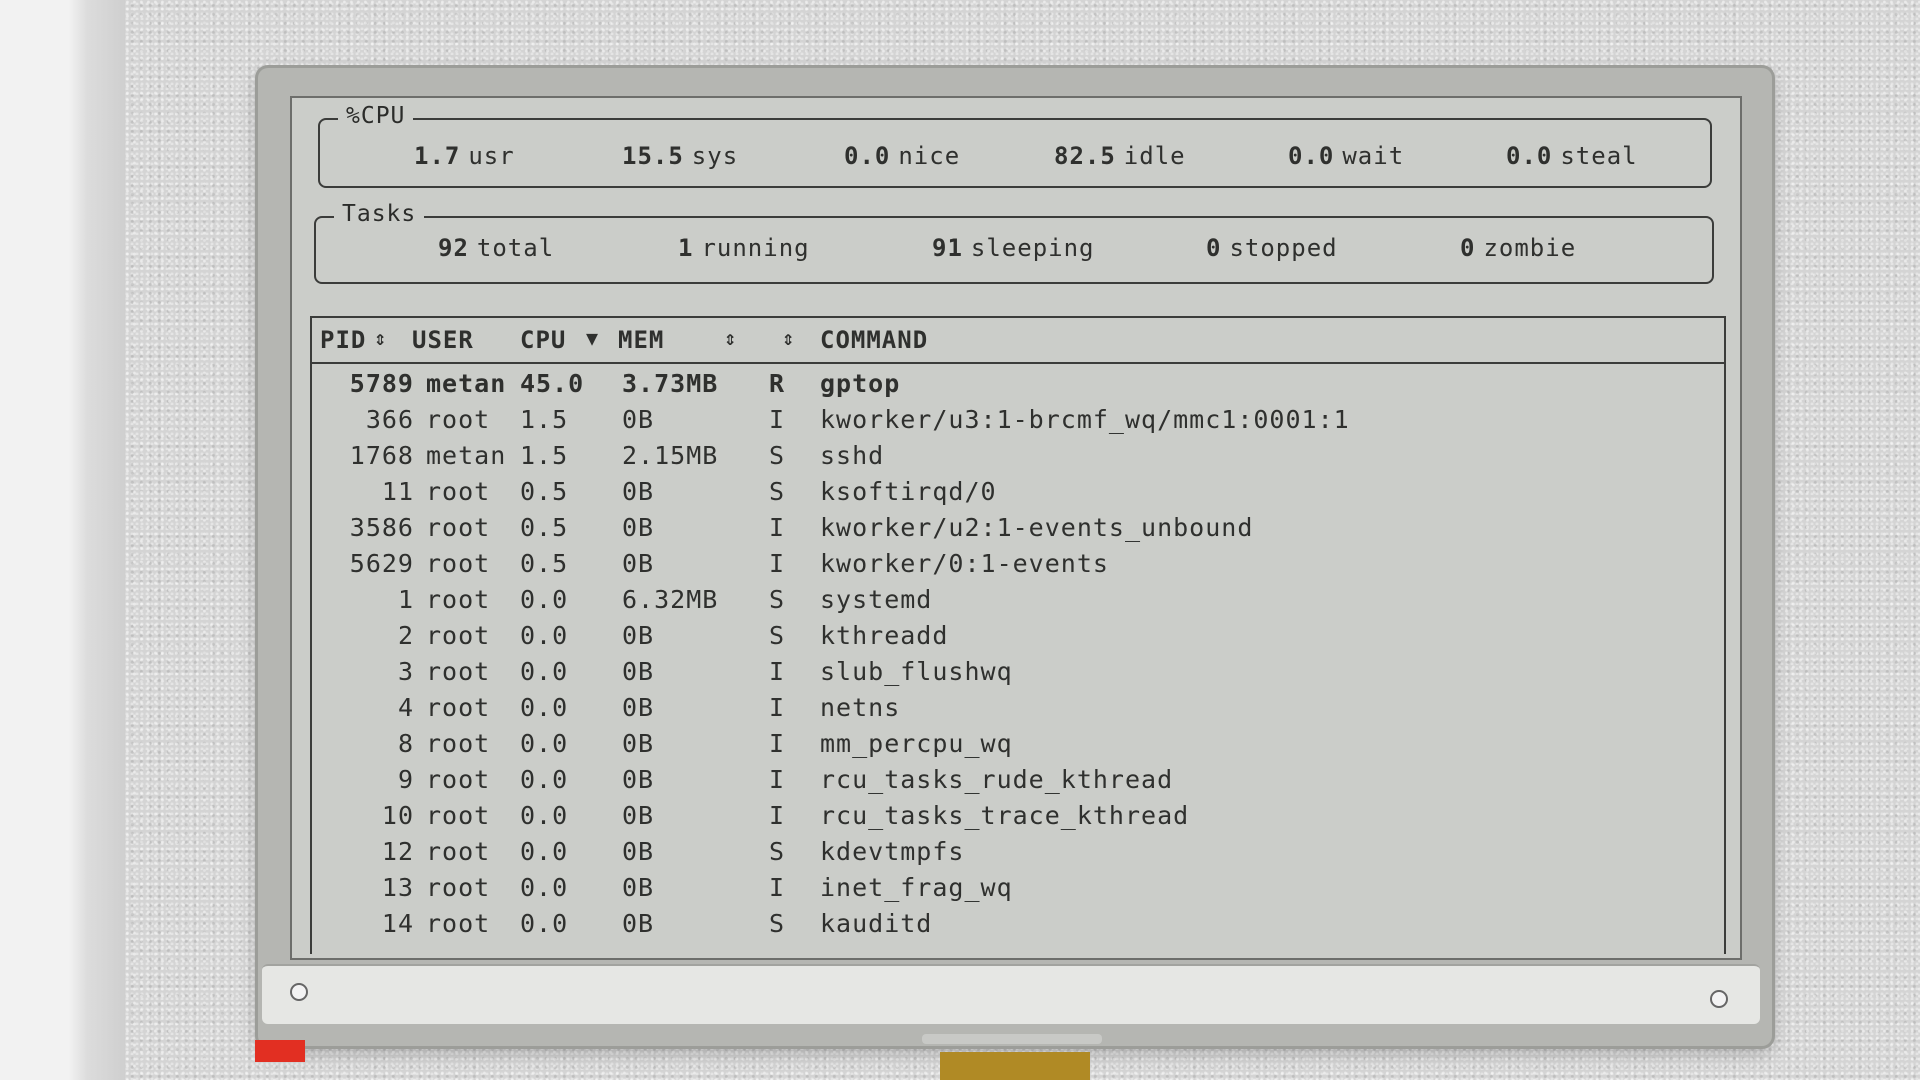 The image size is (1920, 1080). Describe the element at coordinates (1272, 248) in the screenshot. I see `tasks-stopped-stat: 0 stopped` at that location.